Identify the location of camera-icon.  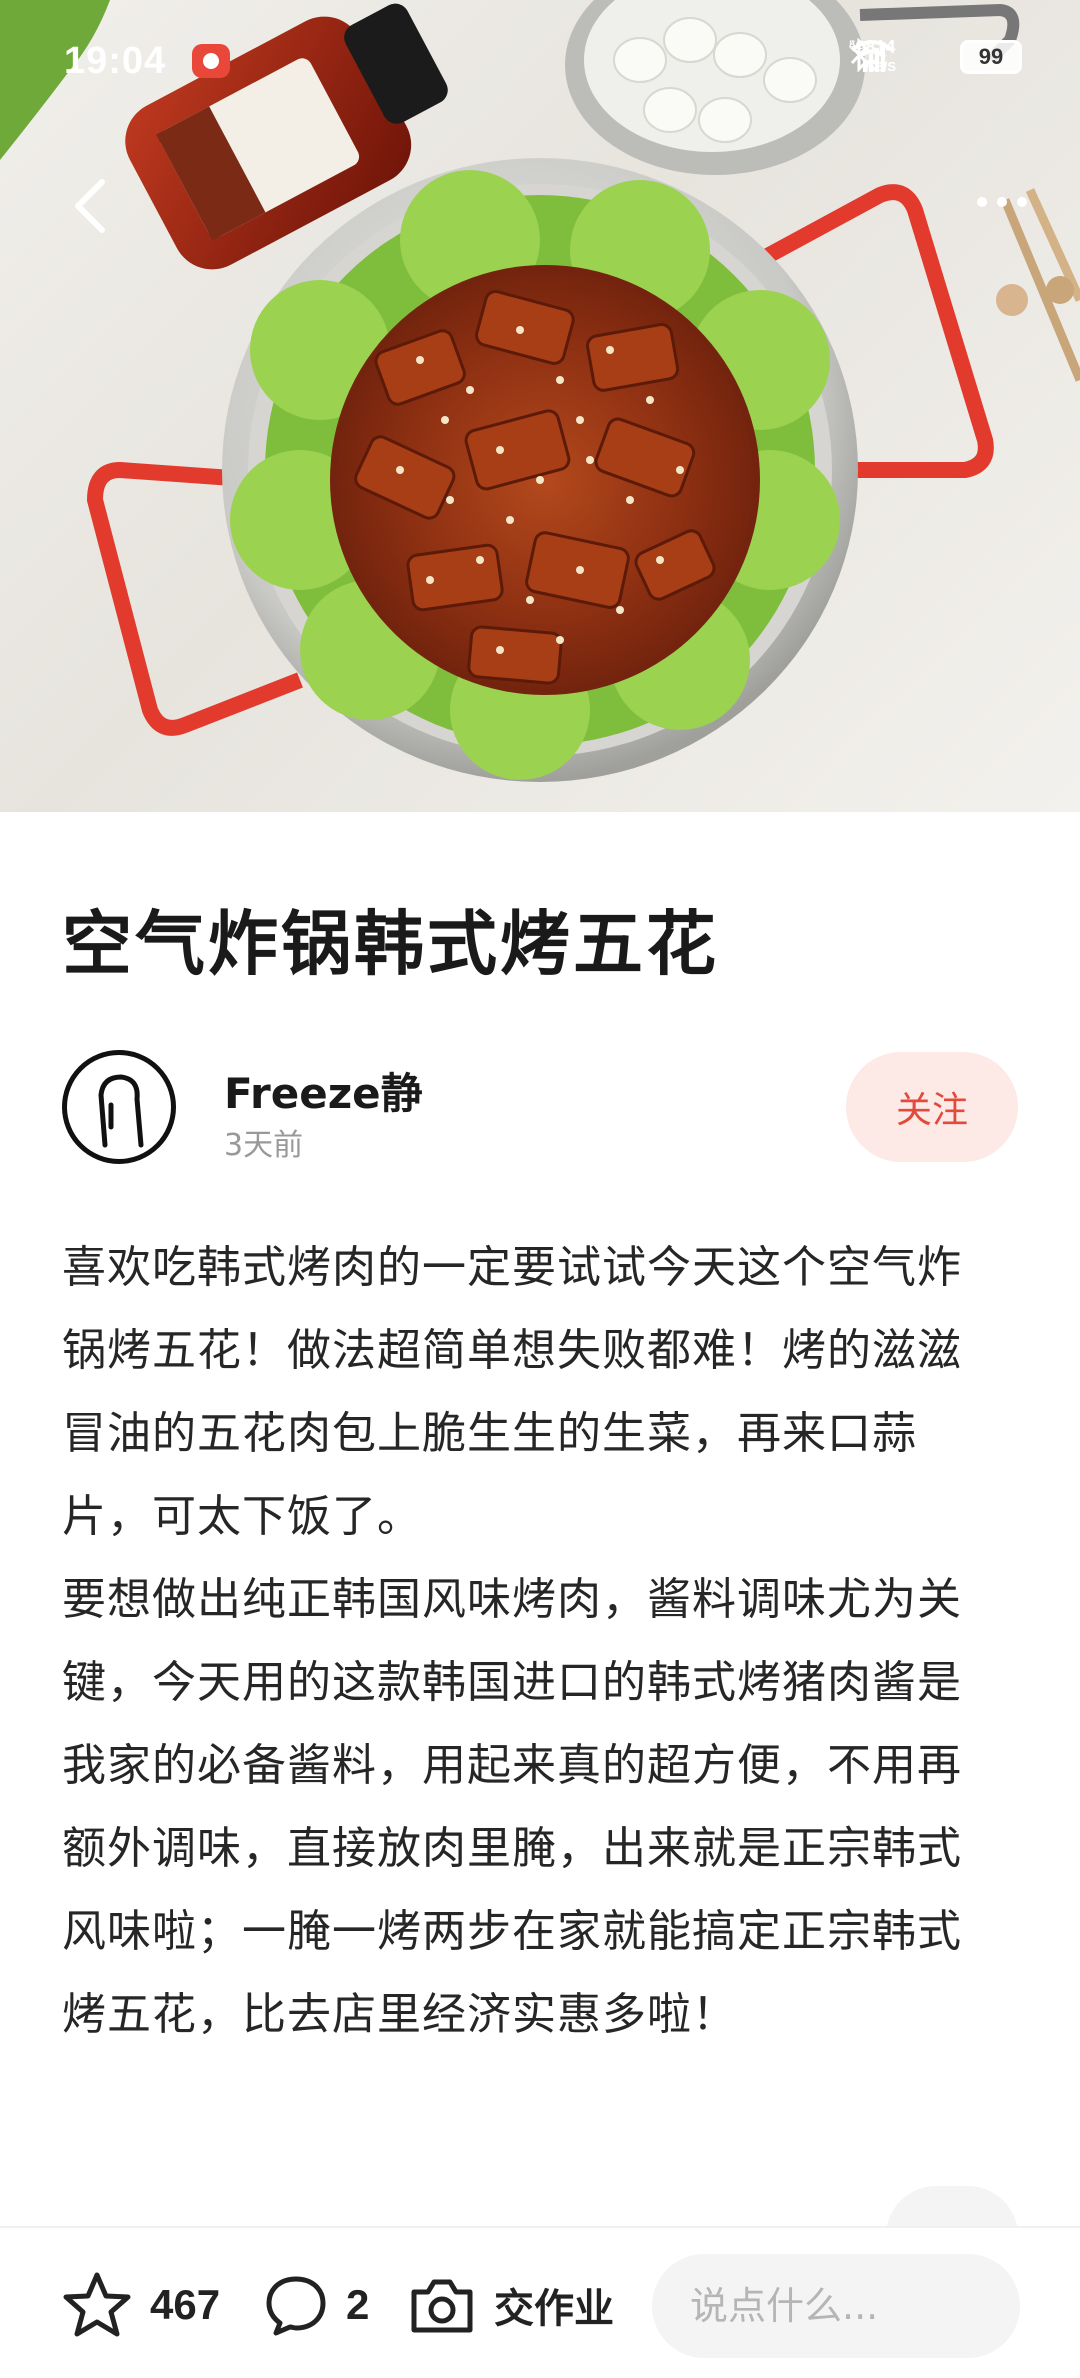
(442, 2306).